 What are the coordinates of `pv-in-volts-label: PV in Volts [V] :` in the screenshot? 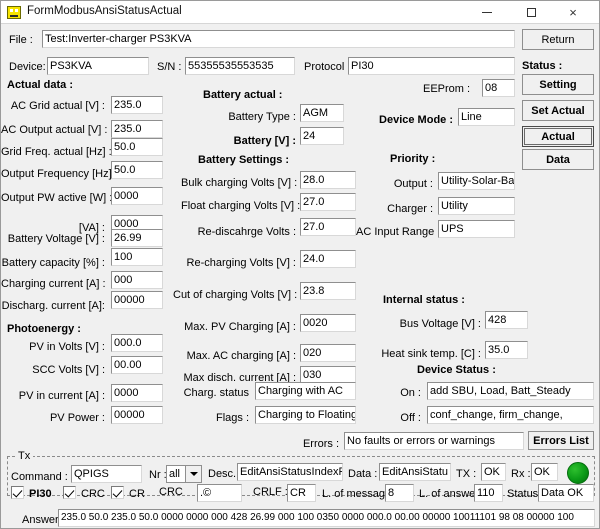 It's located at (67, 347).